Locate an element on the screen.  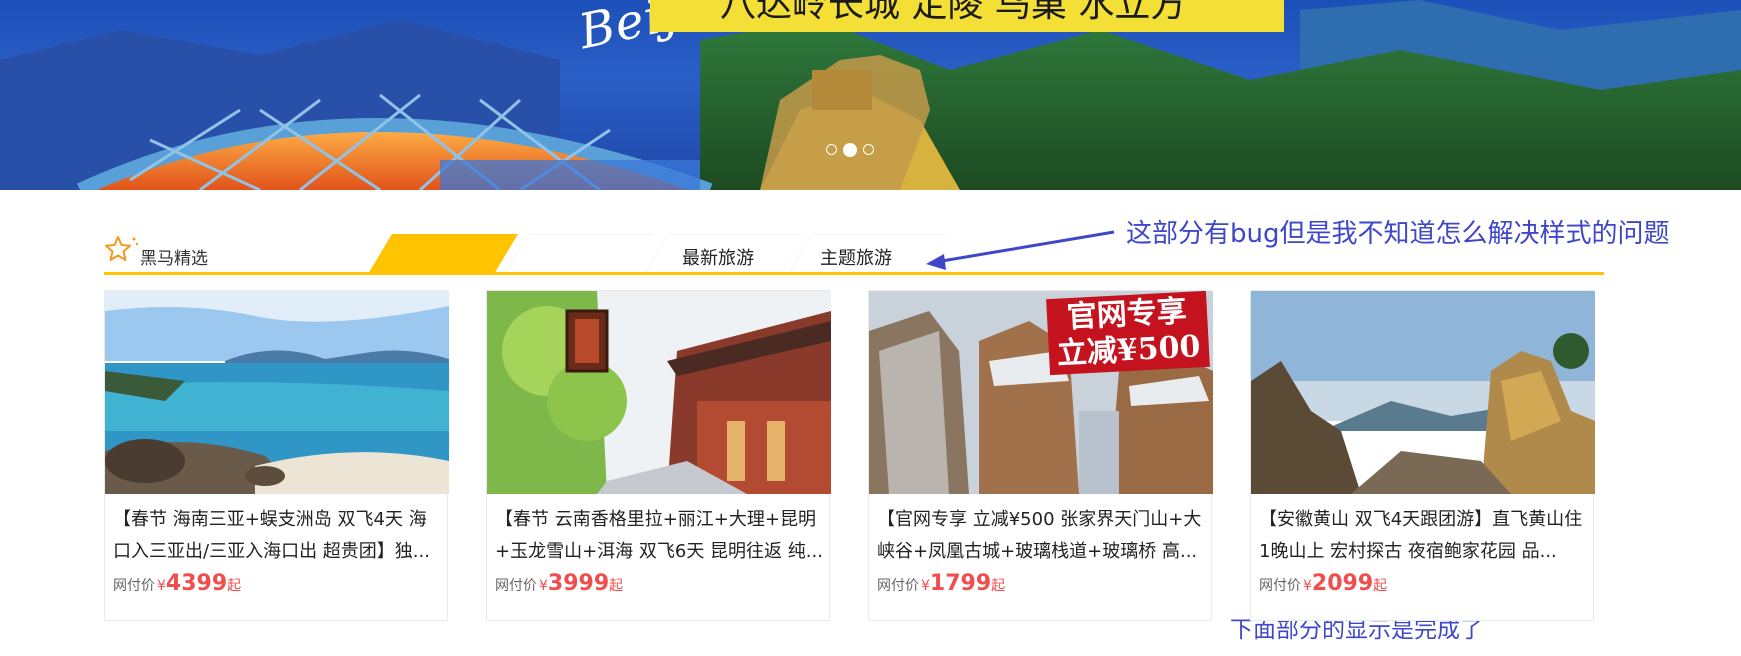
card-price: 网付价 ¥1799起 is located at coordinates (941, 583).